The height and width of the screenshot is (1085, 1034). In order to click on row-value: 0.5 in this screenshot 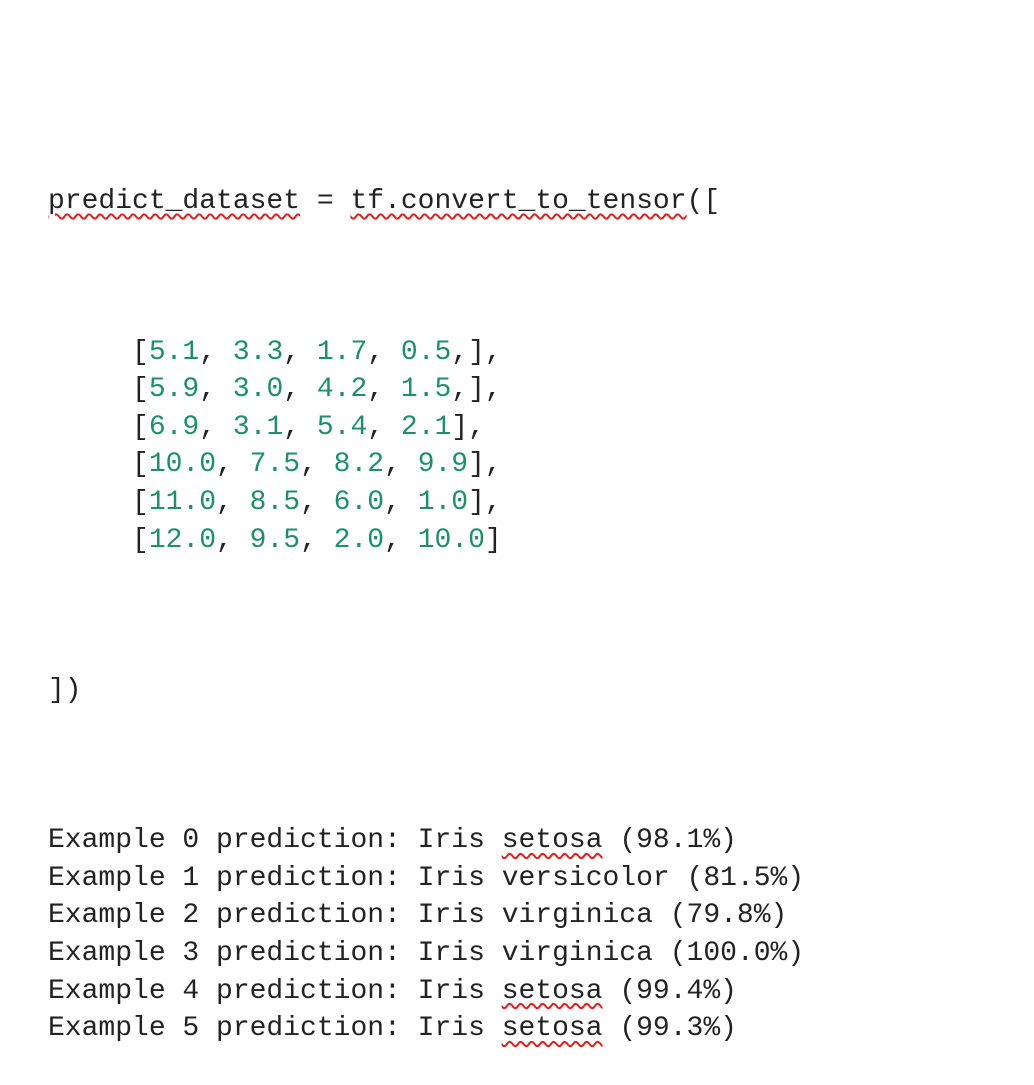, I will do `click(426, 352)`.